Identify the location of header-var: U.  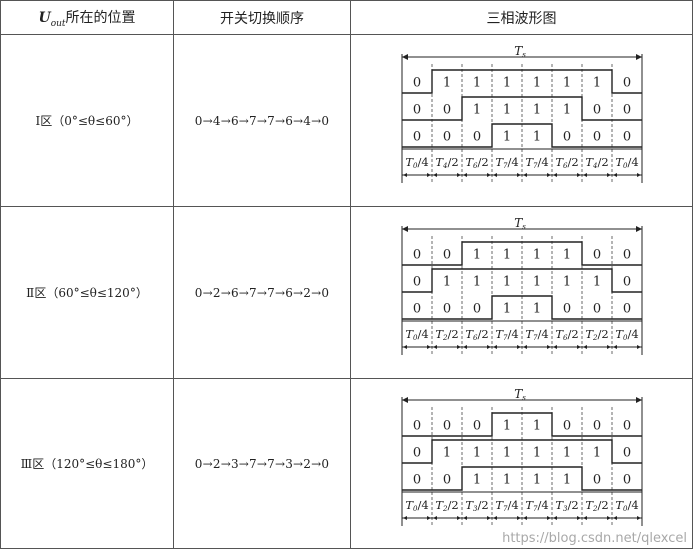
(44, 17).